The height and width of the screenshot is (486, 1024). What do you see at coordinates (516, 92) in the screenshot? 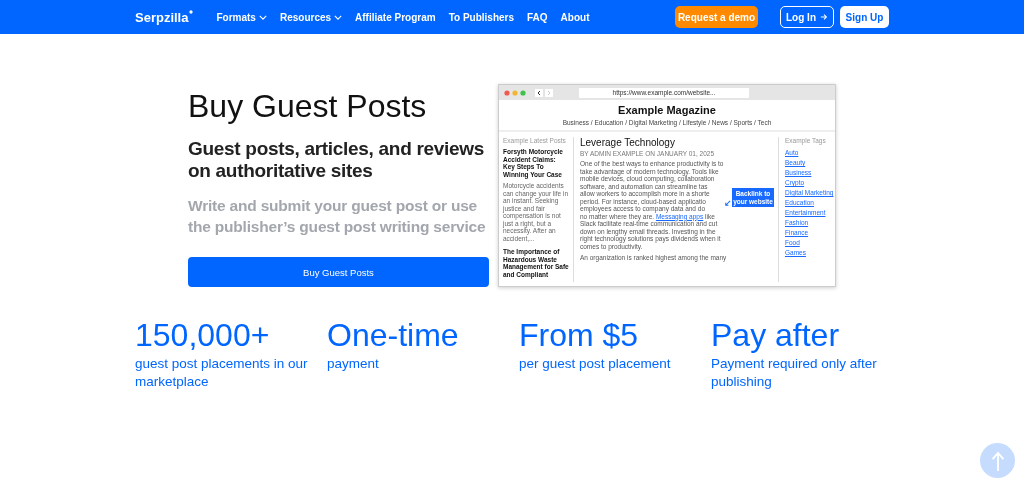
I see `window-controls-icon` at bounding box center [516, 92].